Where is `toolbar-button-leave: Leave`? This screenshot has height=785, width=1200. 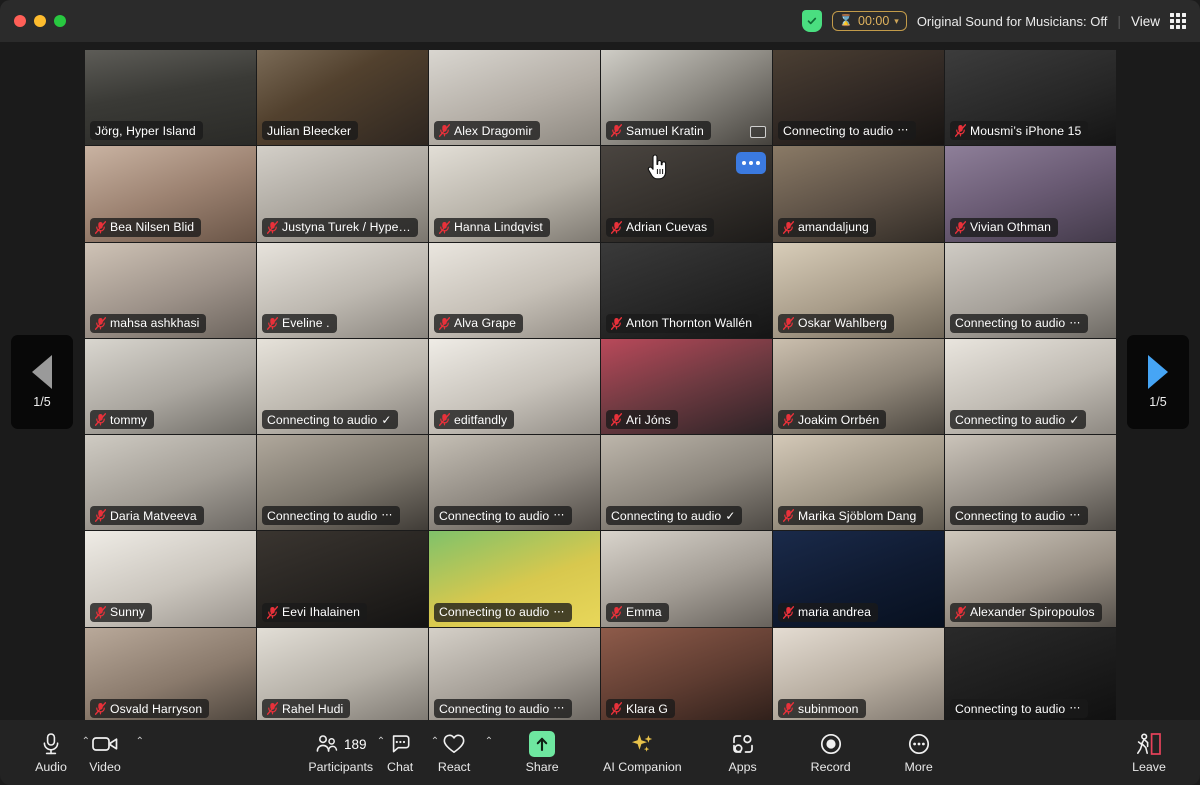 toolbar-button-leave: Leave is located at coordinates (1149, 752).